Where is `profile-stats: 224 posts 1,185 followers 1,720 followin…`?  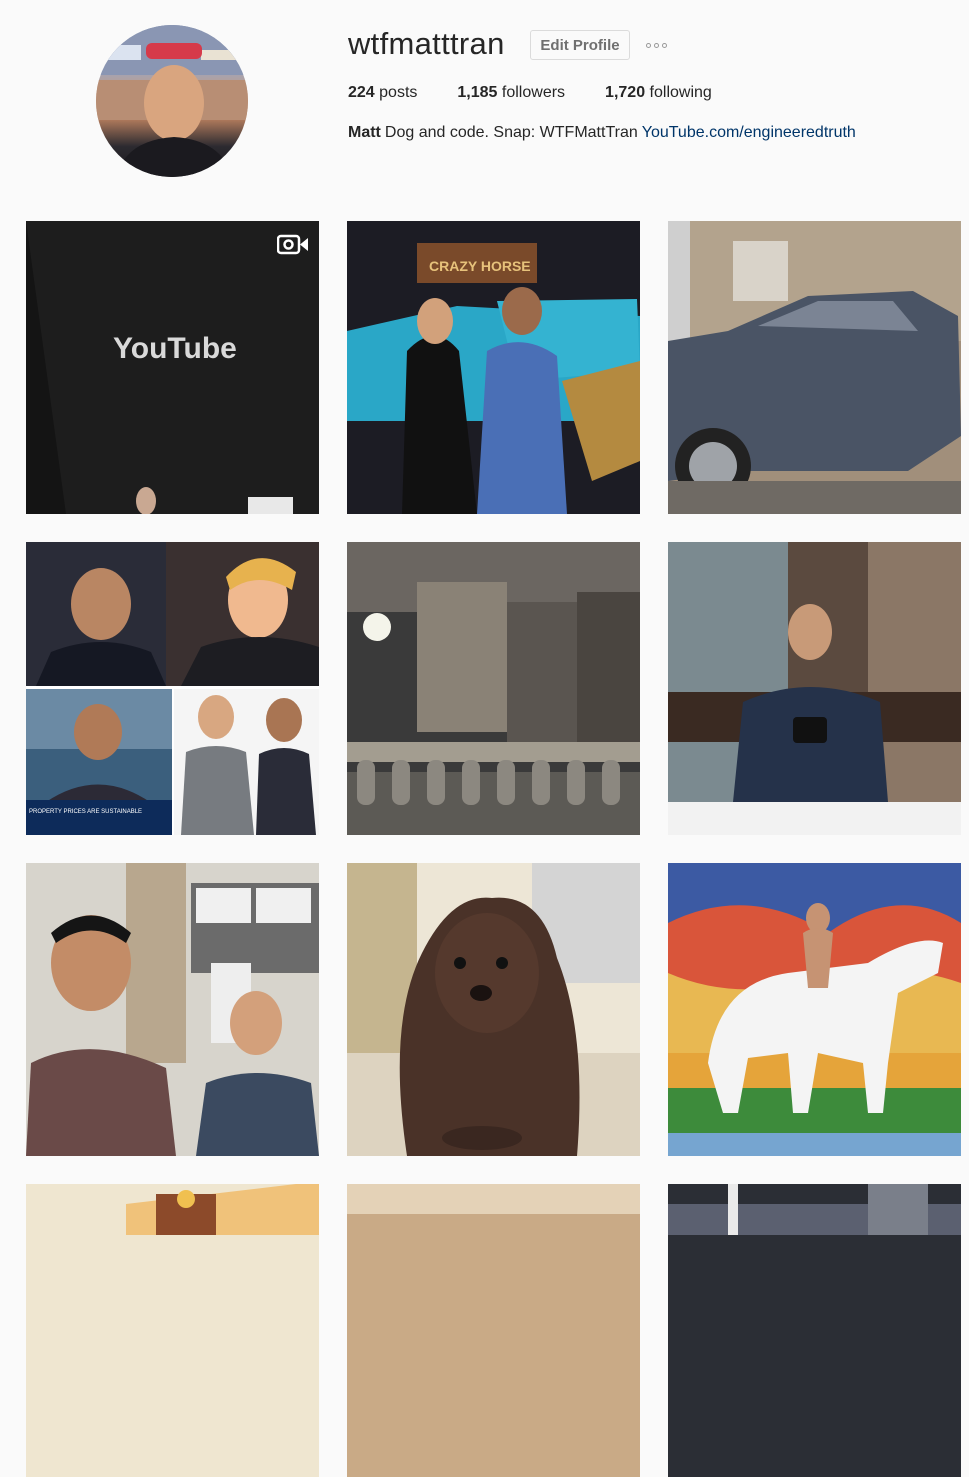
profile-stats: 224 posts 1,185 followers 1,720 followin… is located at coordinates (550, 93).